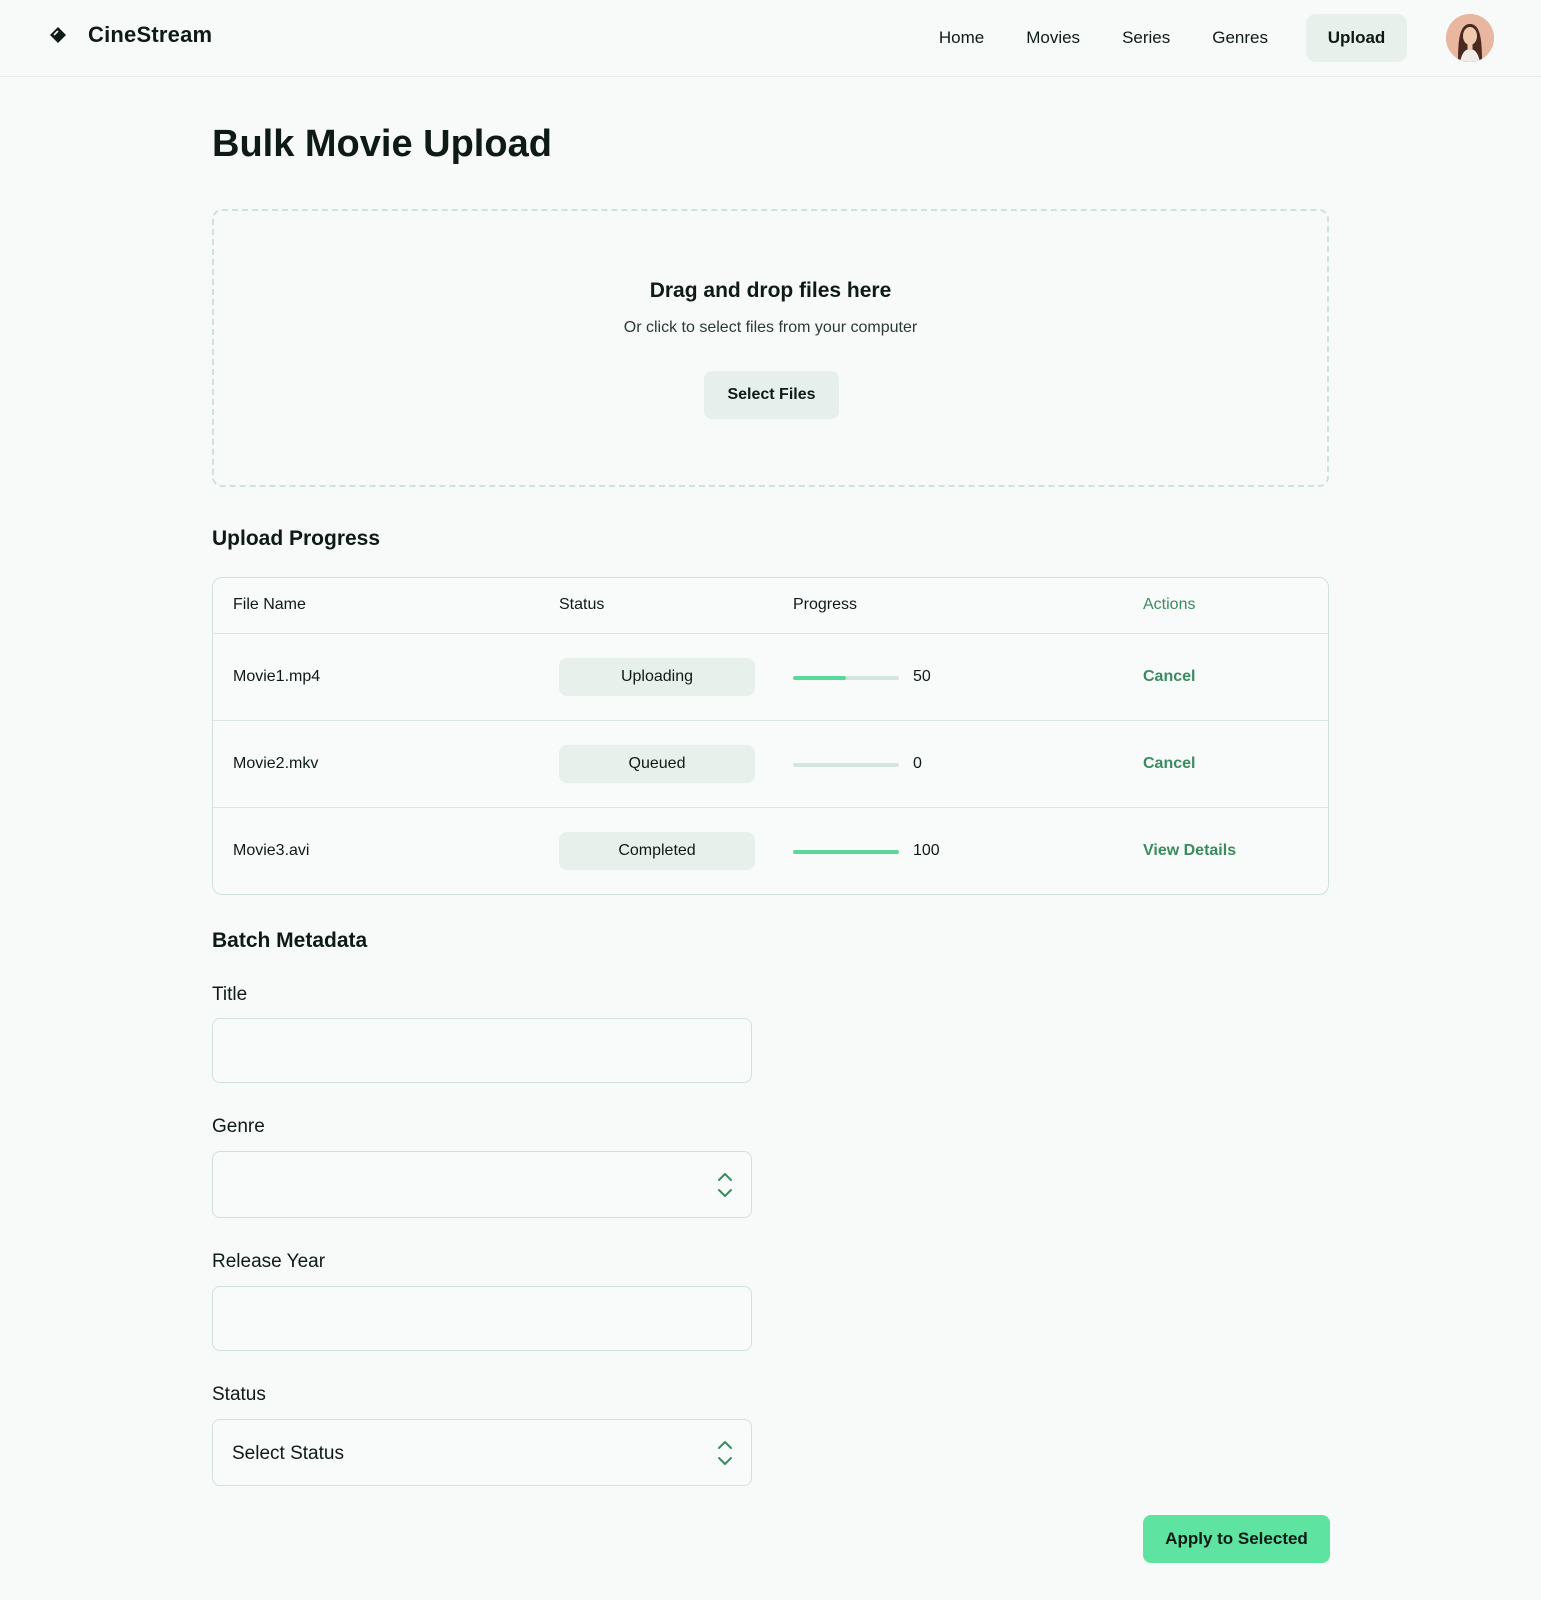  Describe the element at coordinates (961, 38) in the screenshot. I see `nav-item-home: Home` at that location.